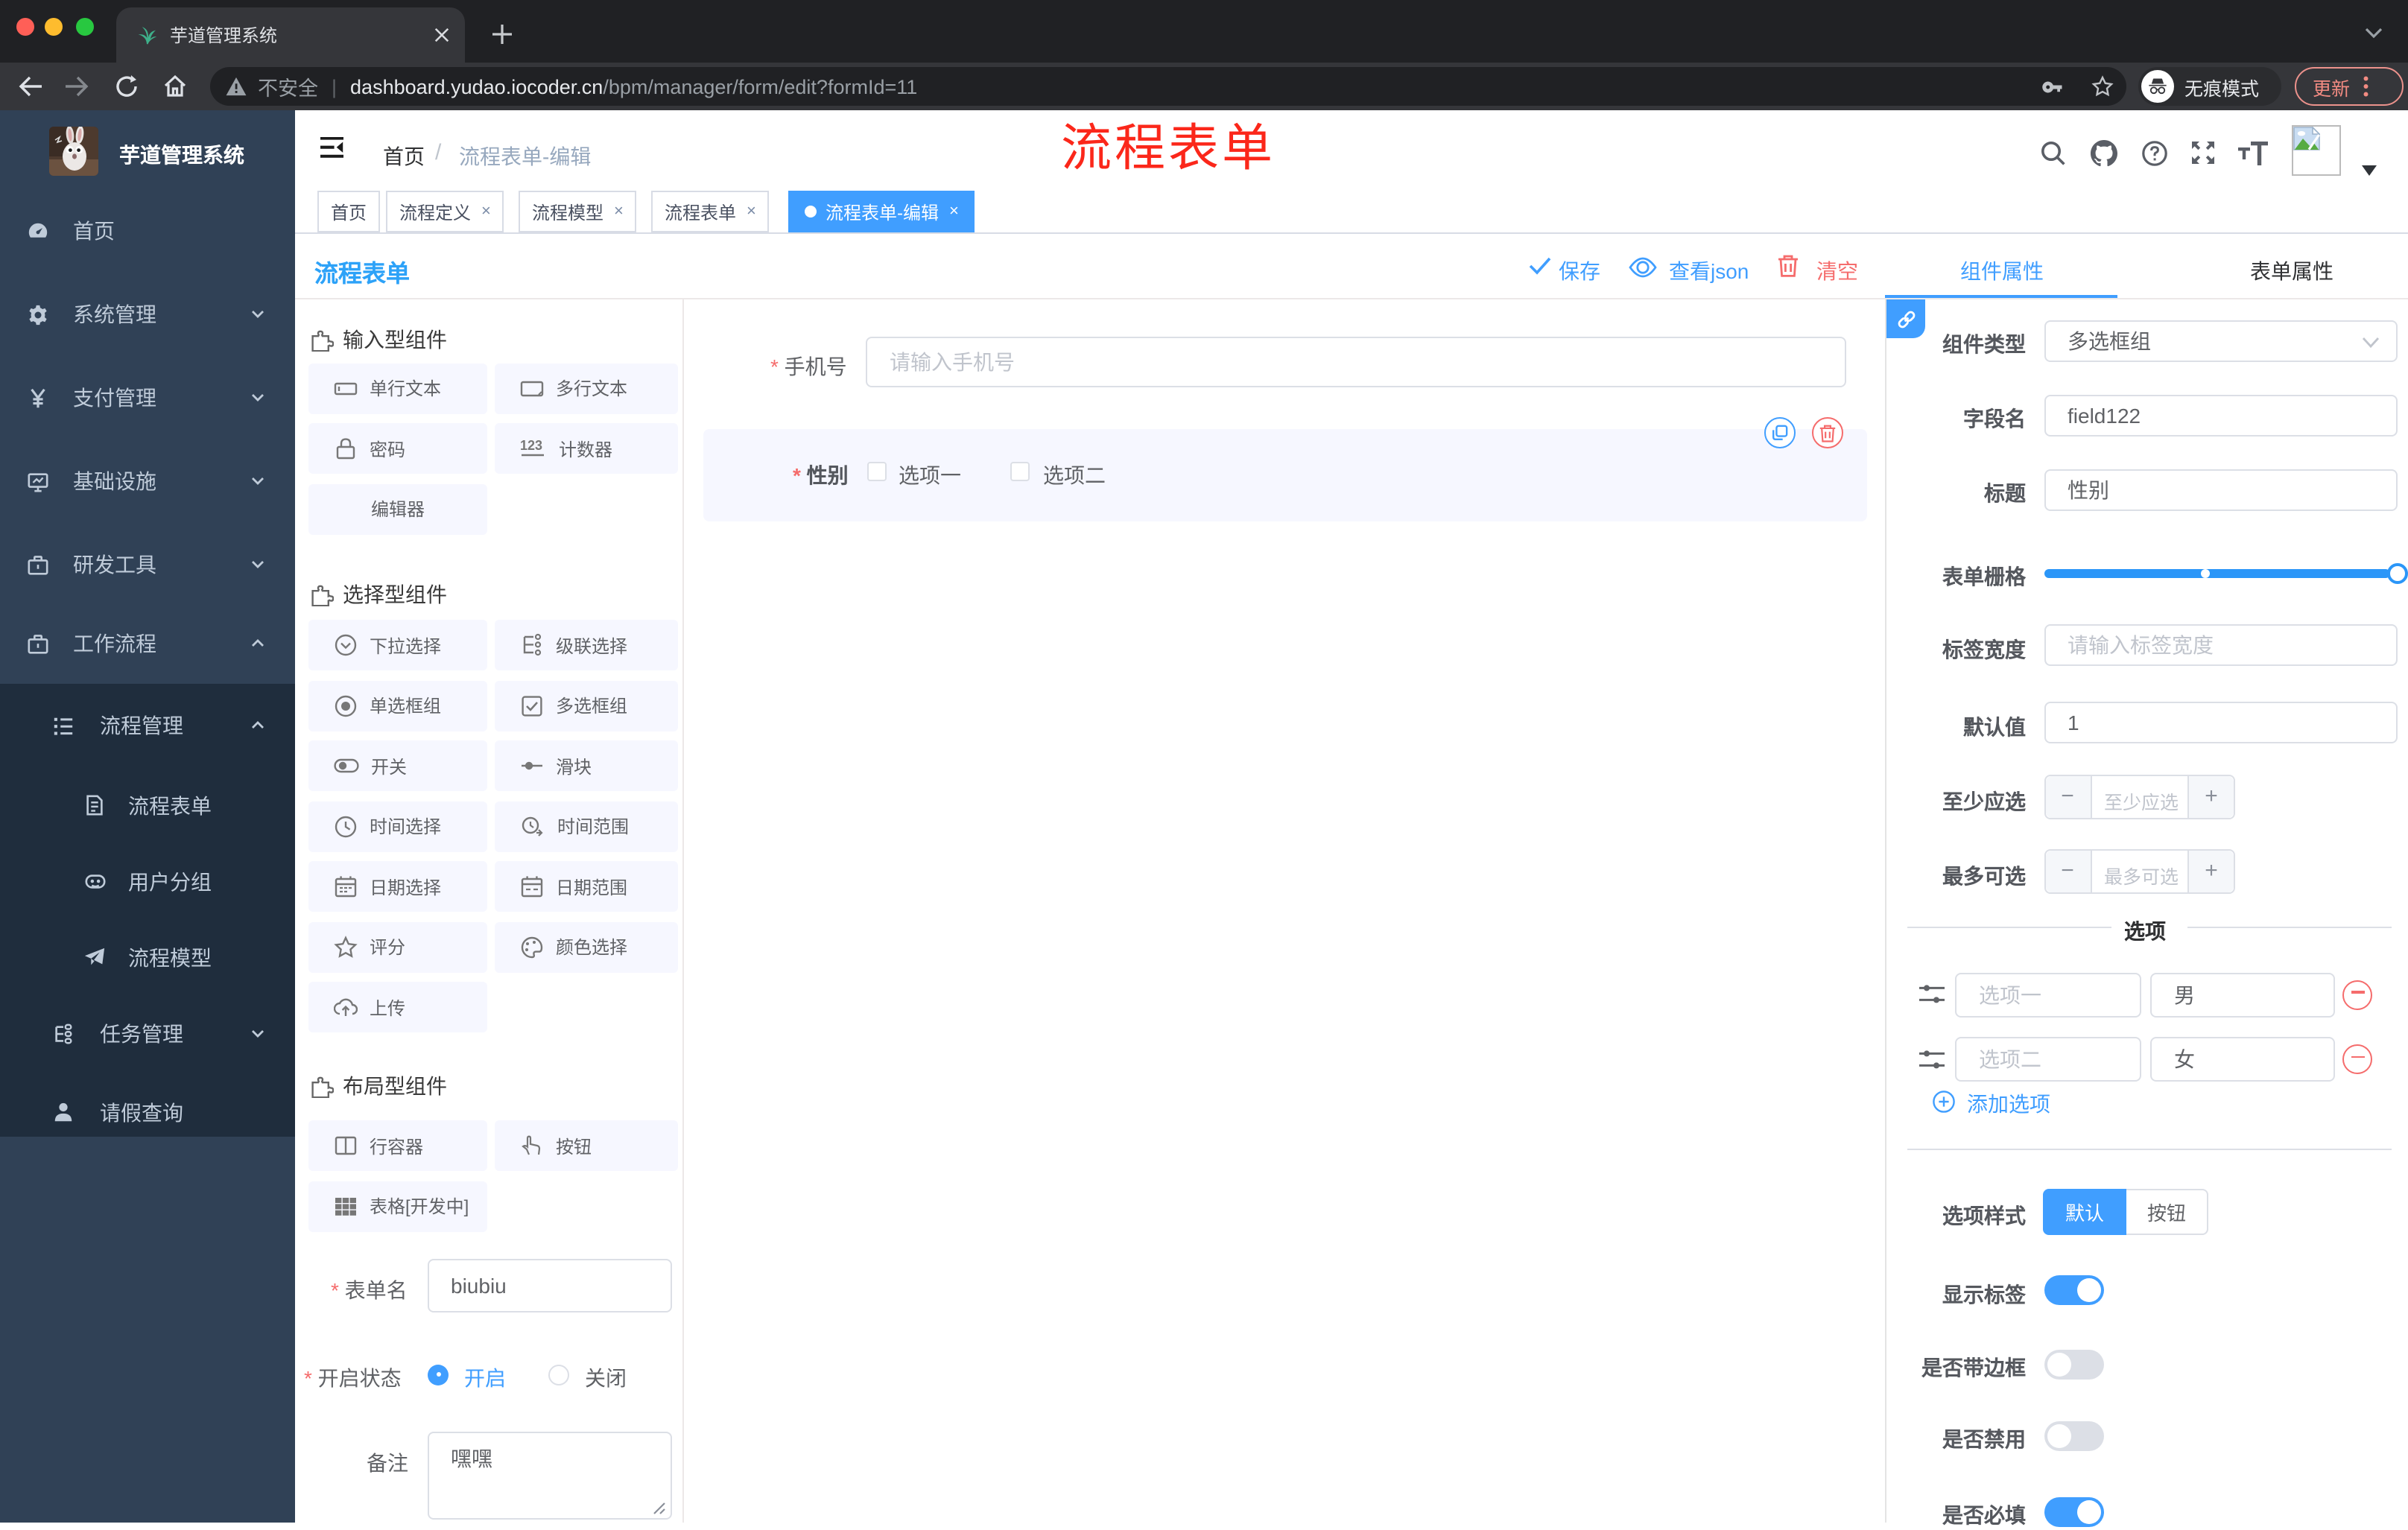 Image resolution: width=2408 pixels, height=1530 pixels. What do you see at coordinates (531, 445) in the screenshot?
I see `svg-text: 123` at bounding box center [531, 445].